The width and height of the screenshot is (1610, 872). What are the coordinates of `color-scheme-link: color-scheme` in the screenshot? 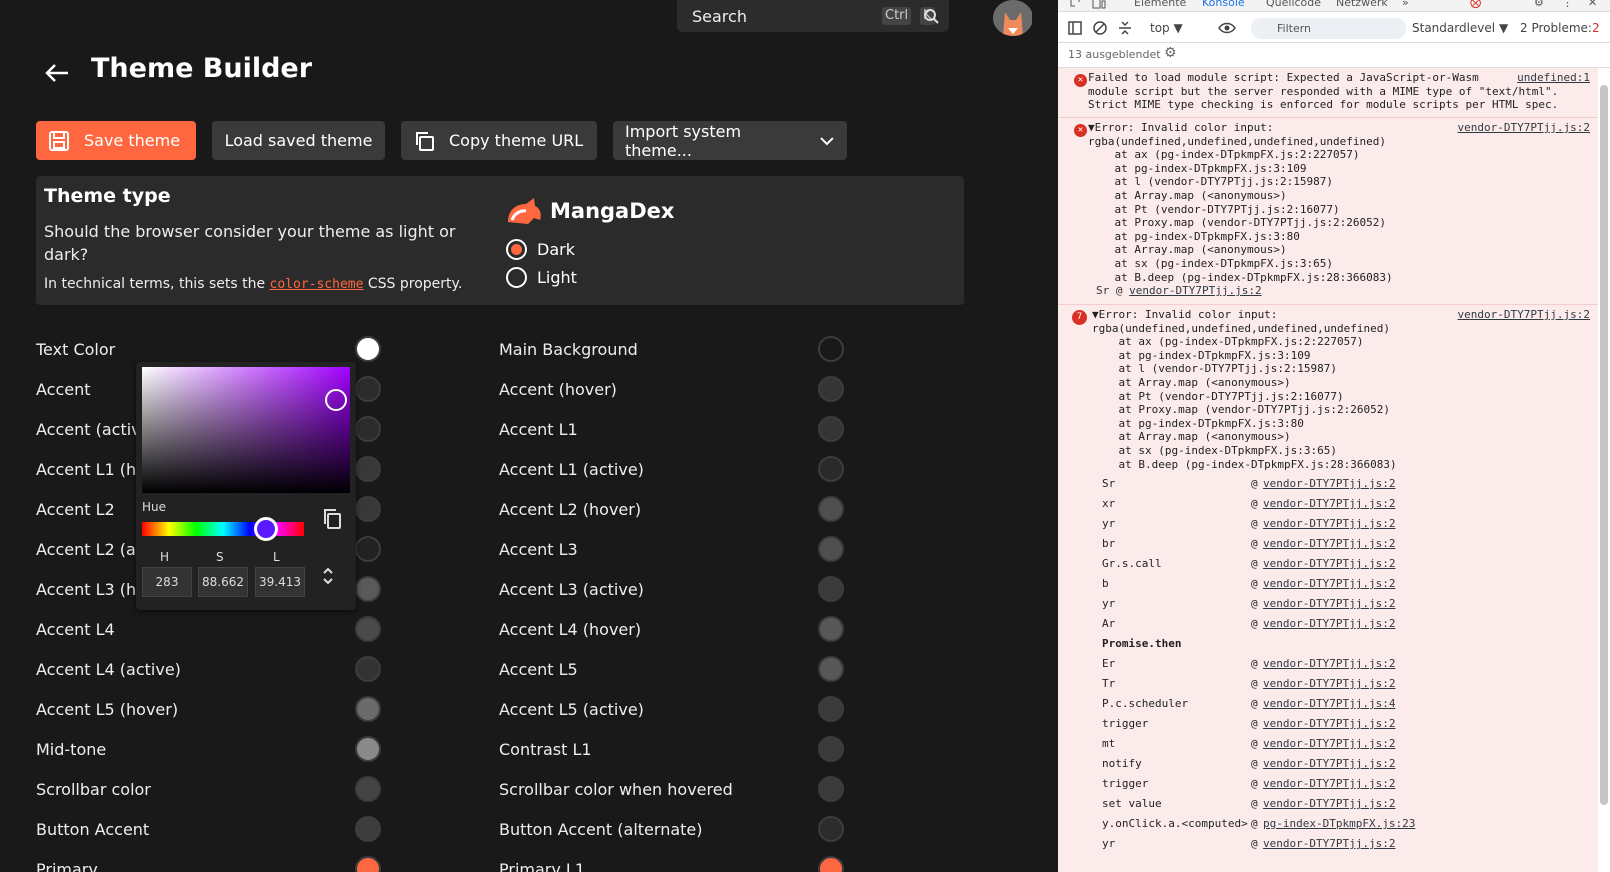 It's located at (317, 284).